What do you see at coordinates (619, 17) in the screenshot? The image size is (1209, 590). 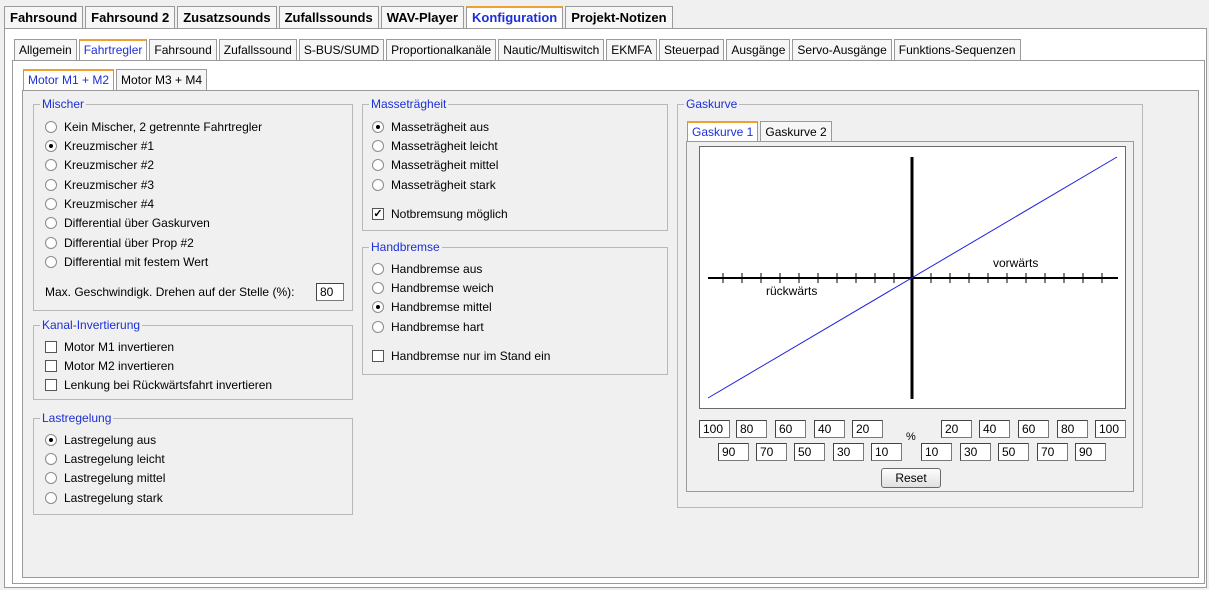 I see `tab-projekt-notizen: Projekt-Notizen` at bounding box center [619, 17].